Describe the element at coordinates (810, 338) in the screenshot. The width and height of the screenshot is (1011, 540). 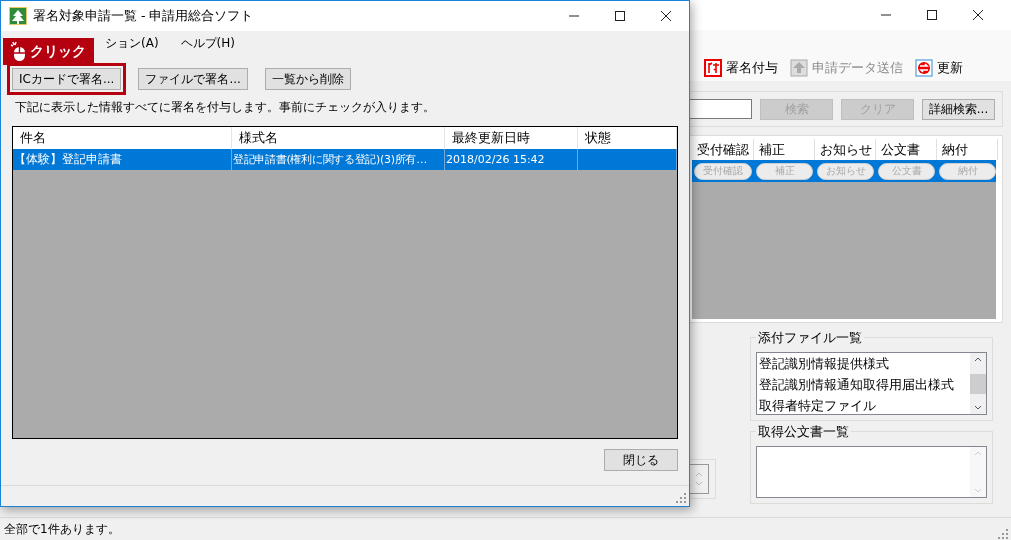
I see `group-label: 添付ファイル一覧` at that location.